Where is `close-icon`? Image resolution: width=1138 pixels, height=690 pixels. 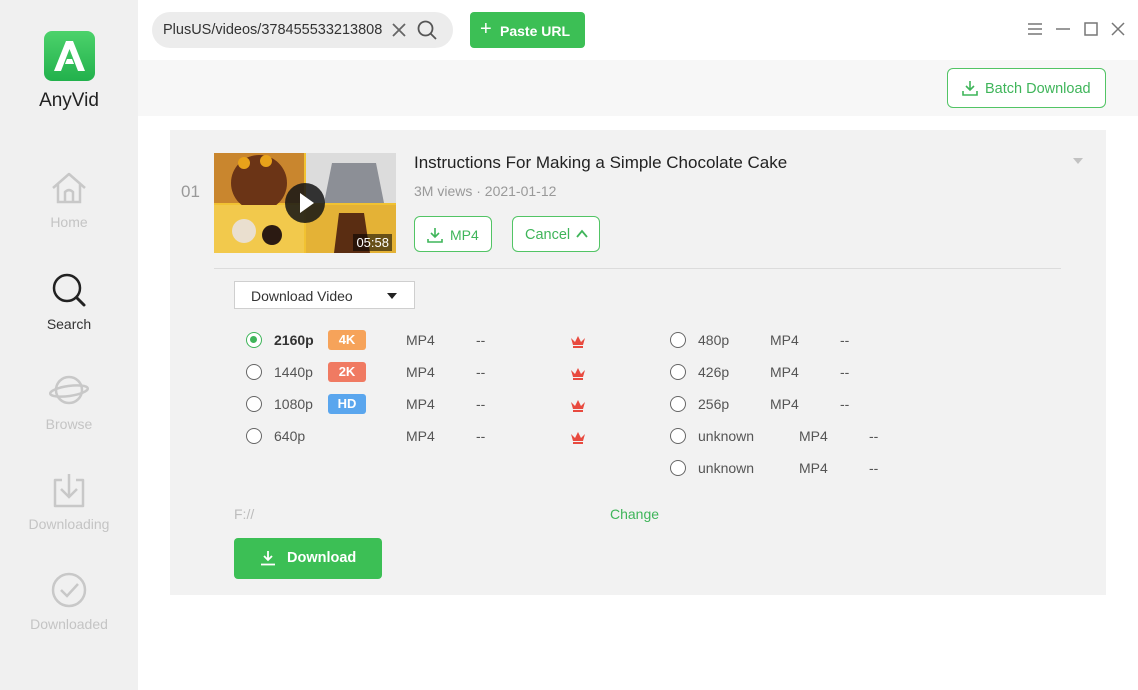
close-icon is located at coordinates (1118, 29).